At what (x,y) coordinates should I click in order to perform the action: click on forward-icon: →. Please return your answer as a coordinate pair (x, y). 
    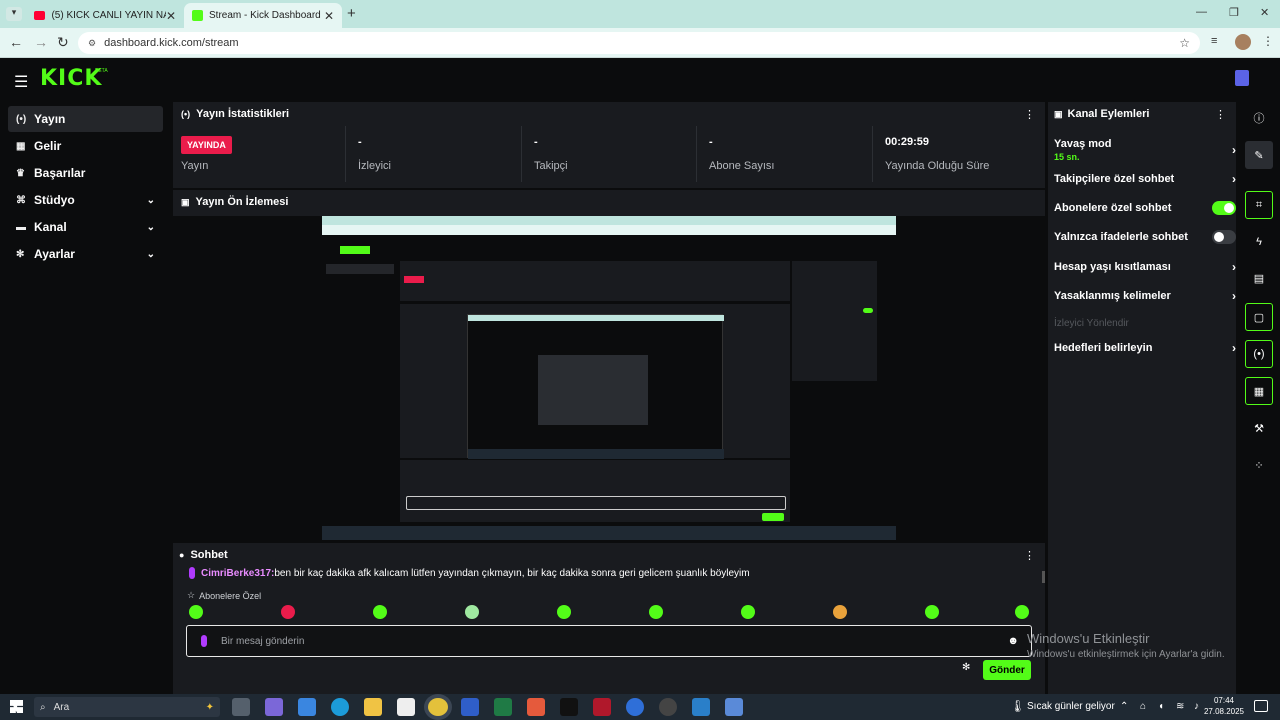
    Looking at the image, I should click on (41, 42).